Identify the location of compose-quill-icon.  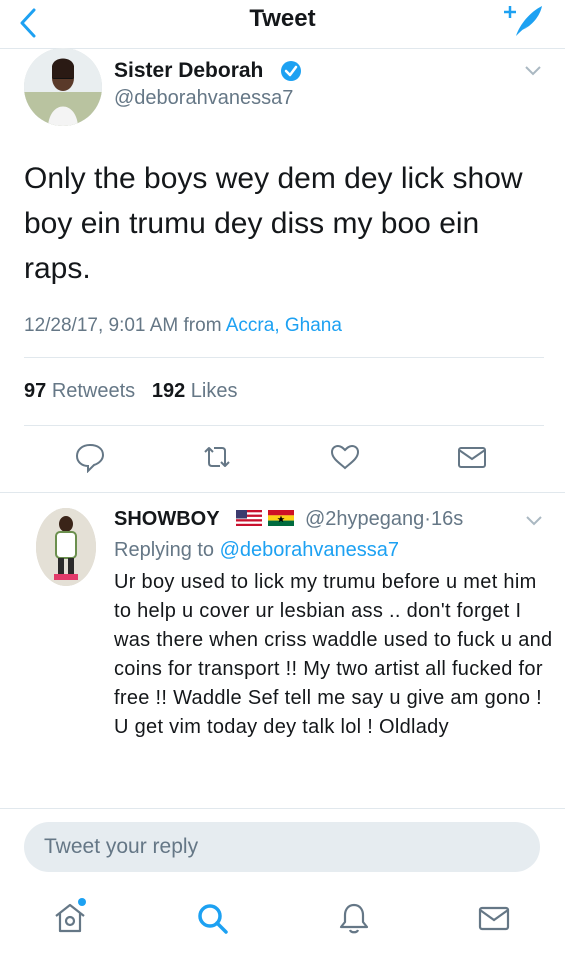
(523, 21).